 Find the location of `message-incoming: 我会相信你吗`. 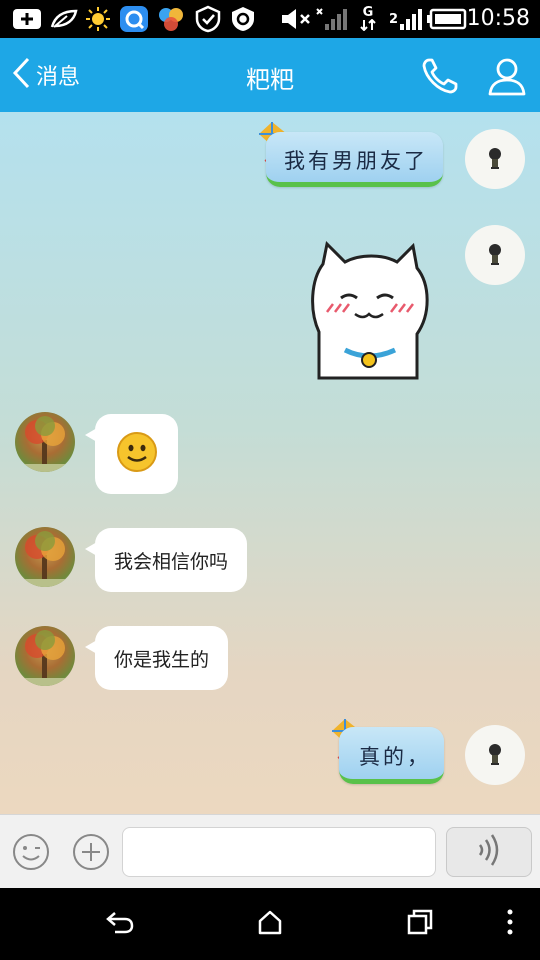

message-incoming: 我会相信你吗 is located at coordinates (166, 560).